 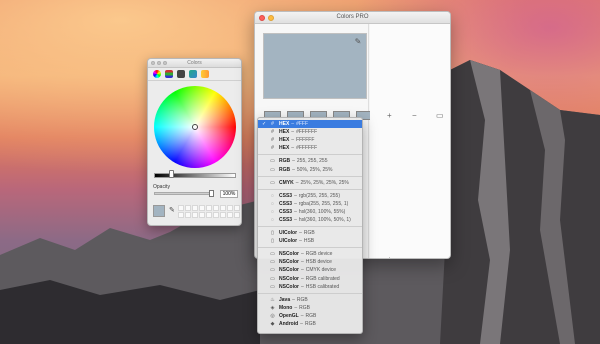 I want to click on current-color-swatch, so click(x=159, y=211).